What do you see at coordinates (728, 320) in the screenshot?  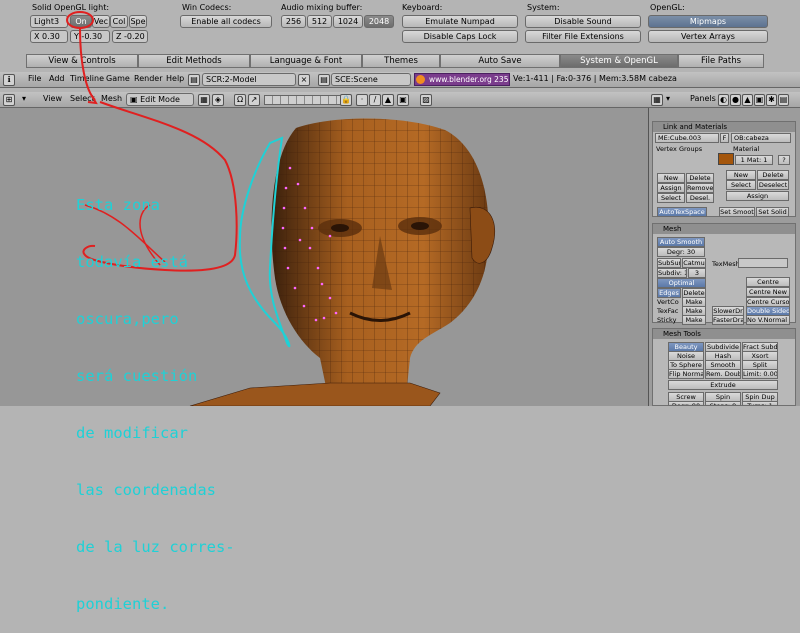 I see `faster-draw-button: FasterDra` at bounding box center [728, 320].